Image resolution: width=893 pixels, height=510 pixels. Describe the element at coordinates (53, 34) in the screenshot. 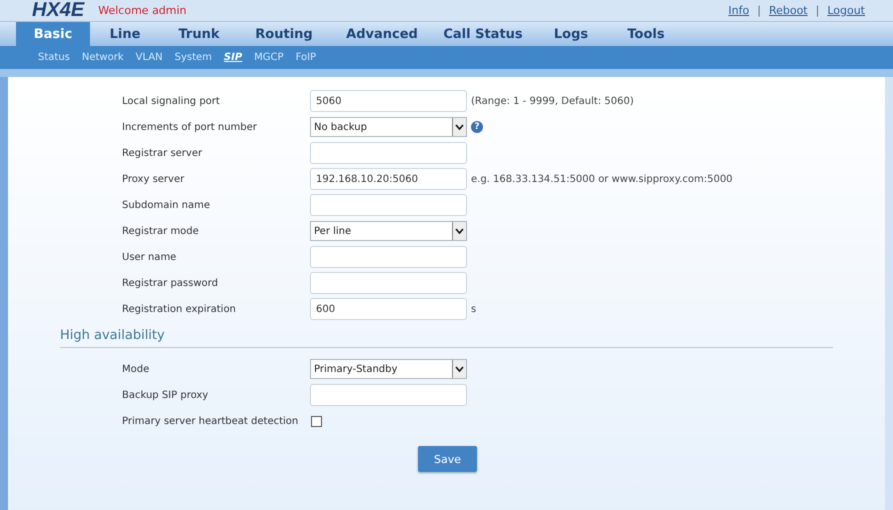

I see `nav-tab: Basic` at that location.